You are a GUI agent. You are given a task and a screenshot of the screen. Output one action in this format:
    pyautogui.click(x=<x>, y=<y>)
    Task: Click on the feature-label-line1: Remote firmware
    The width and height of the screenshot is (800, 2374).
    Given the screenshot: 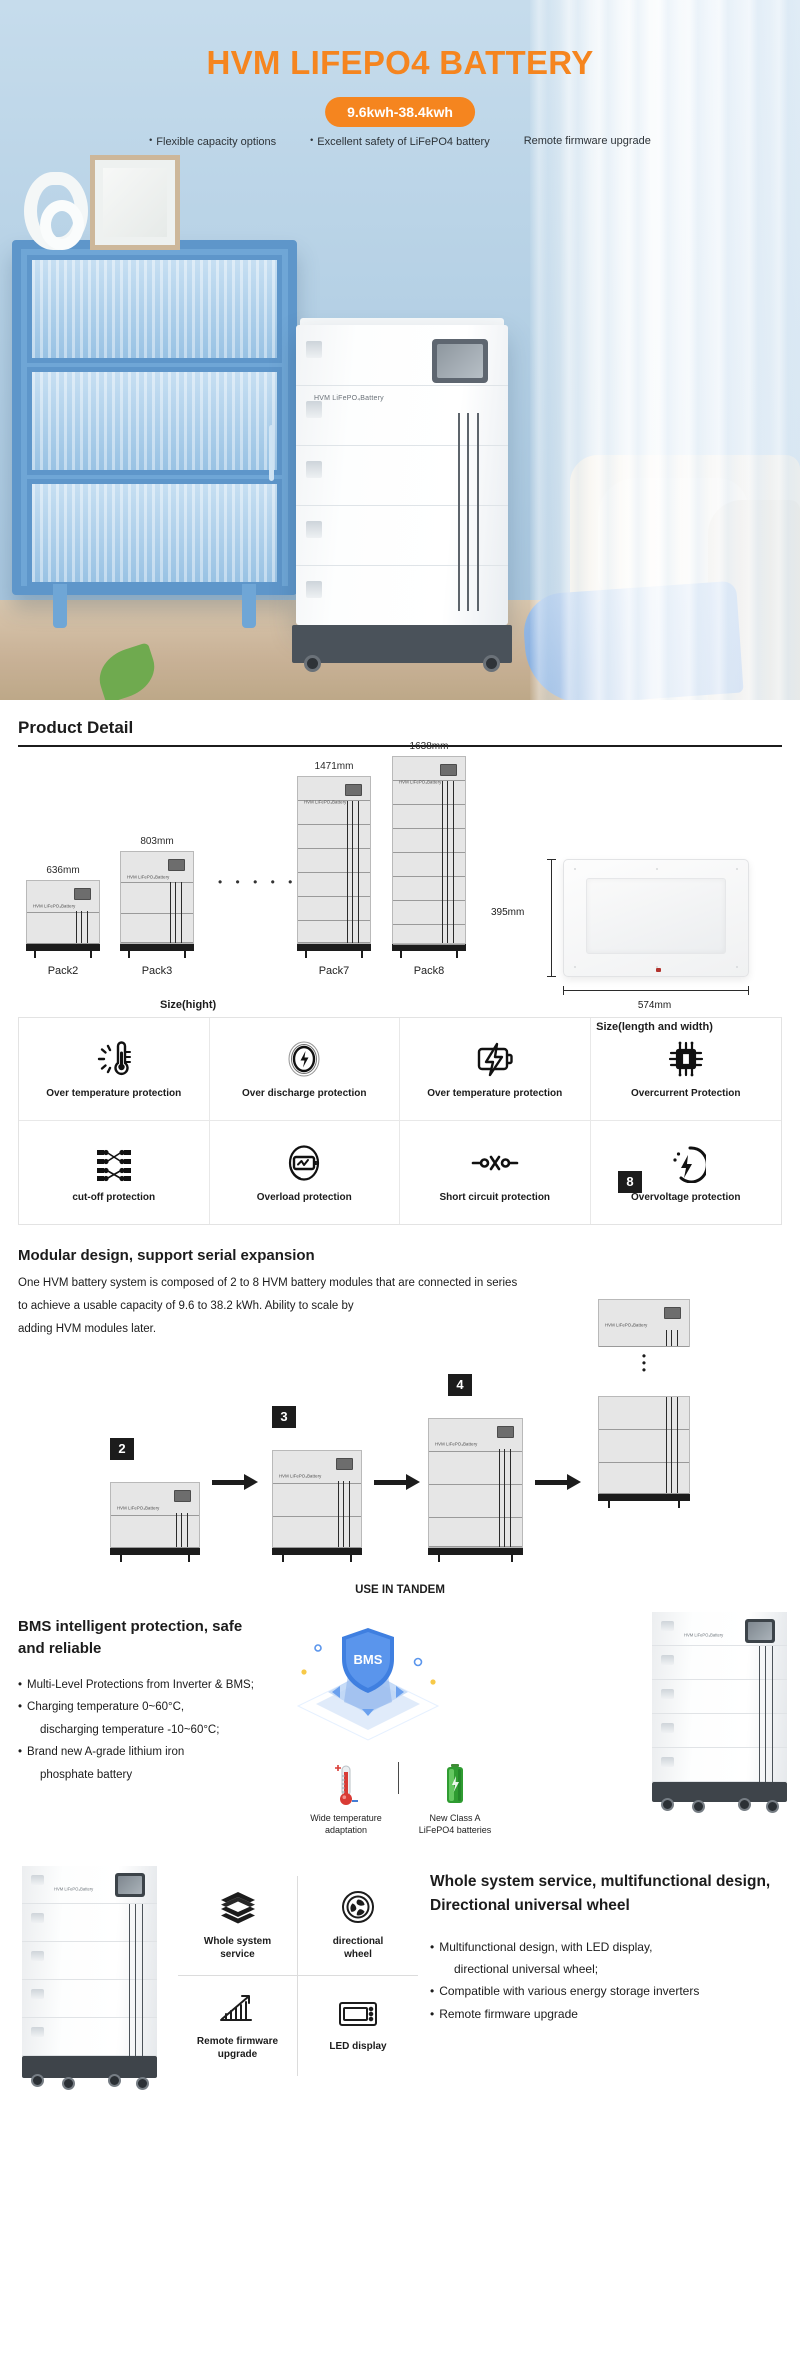 What is the action you would take?
    pyautogui.click(x=237, y=2041)
    